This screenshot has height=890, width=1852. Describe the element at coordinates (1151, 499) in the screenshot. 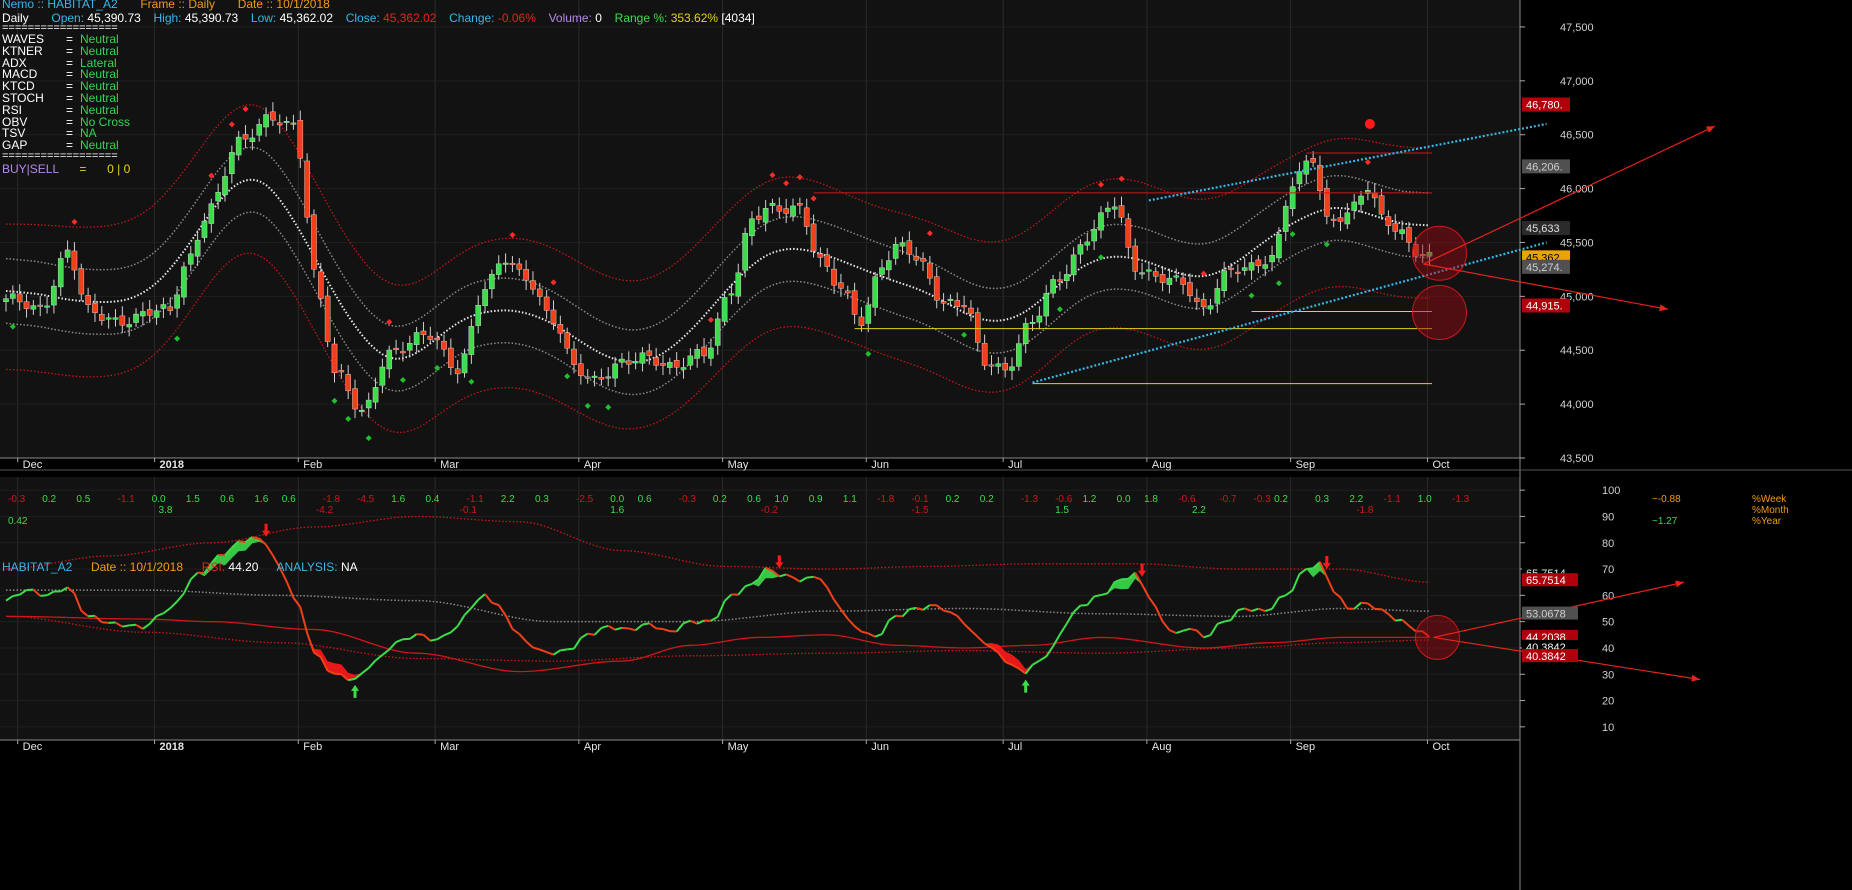

I see `pct-label: 1.8` at that location.